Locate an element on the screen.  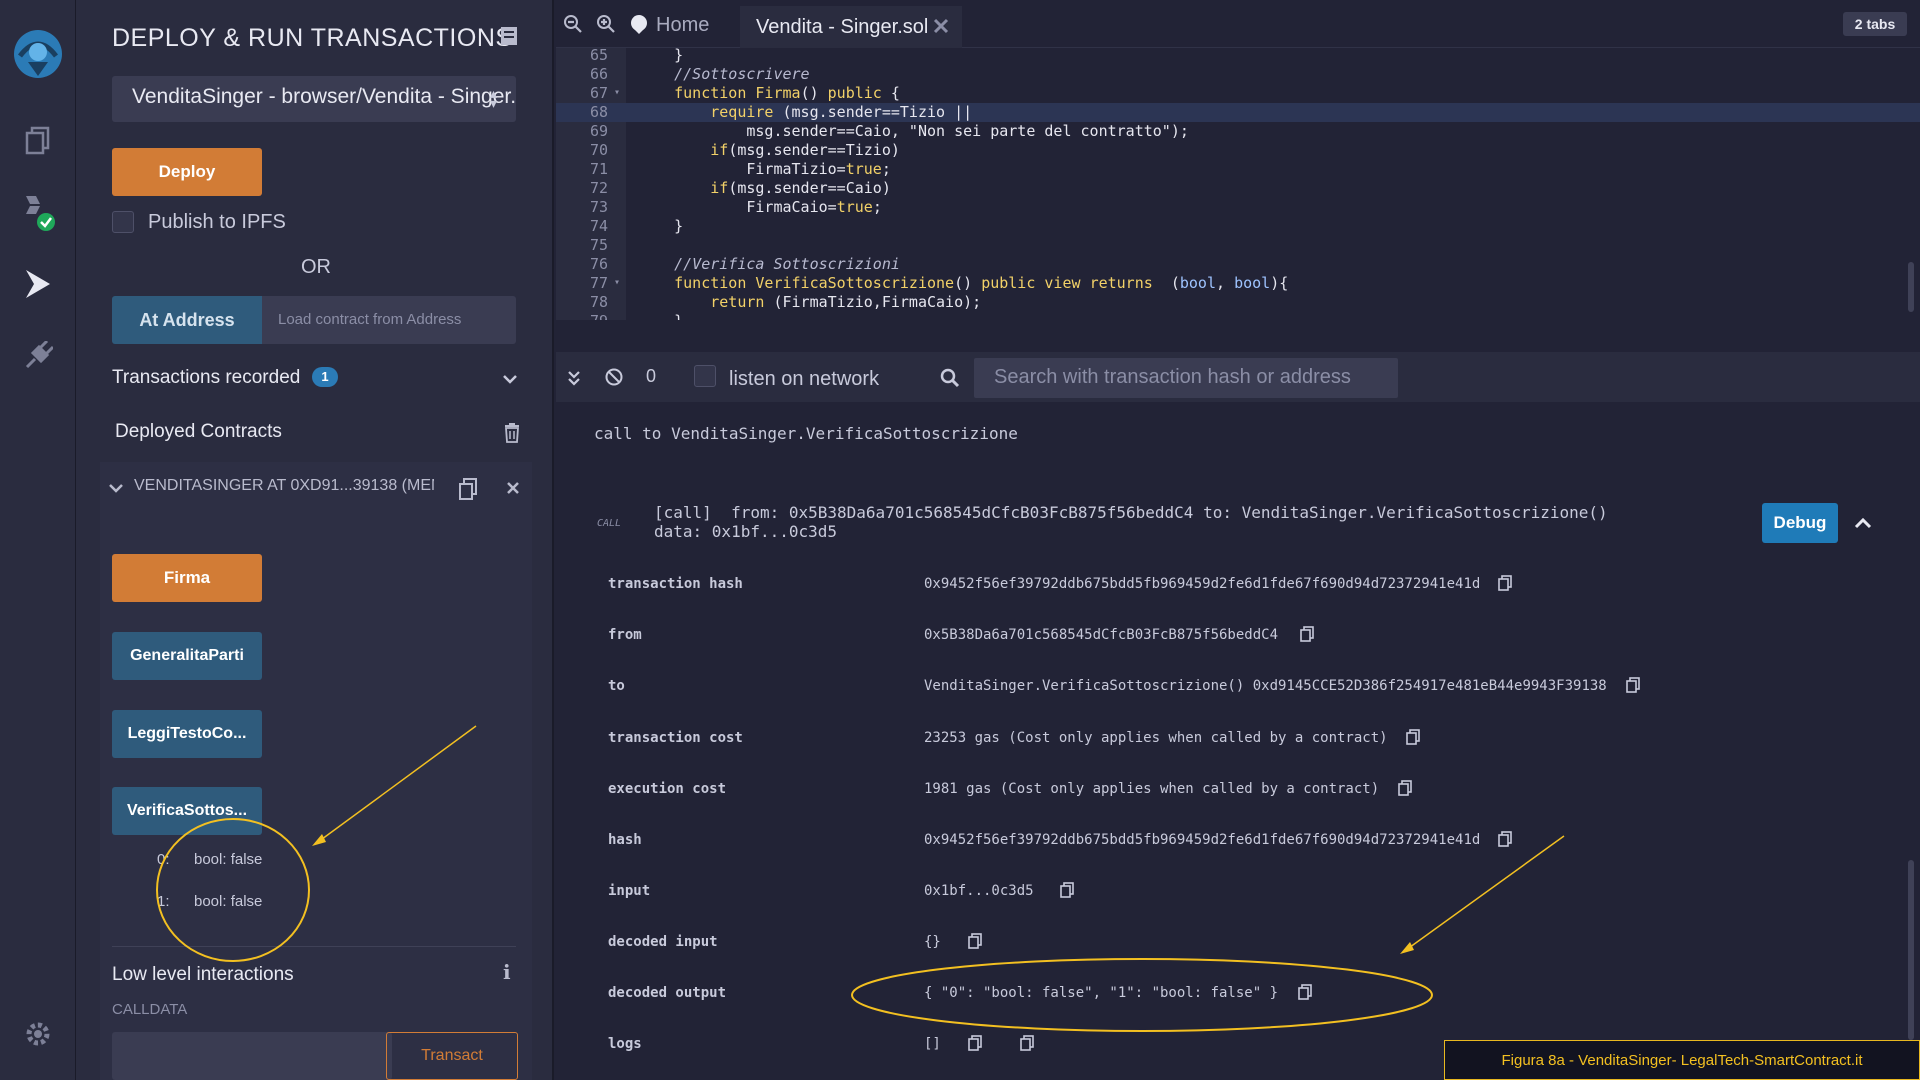
copy-address-icon is located at coordinates (468, 491).